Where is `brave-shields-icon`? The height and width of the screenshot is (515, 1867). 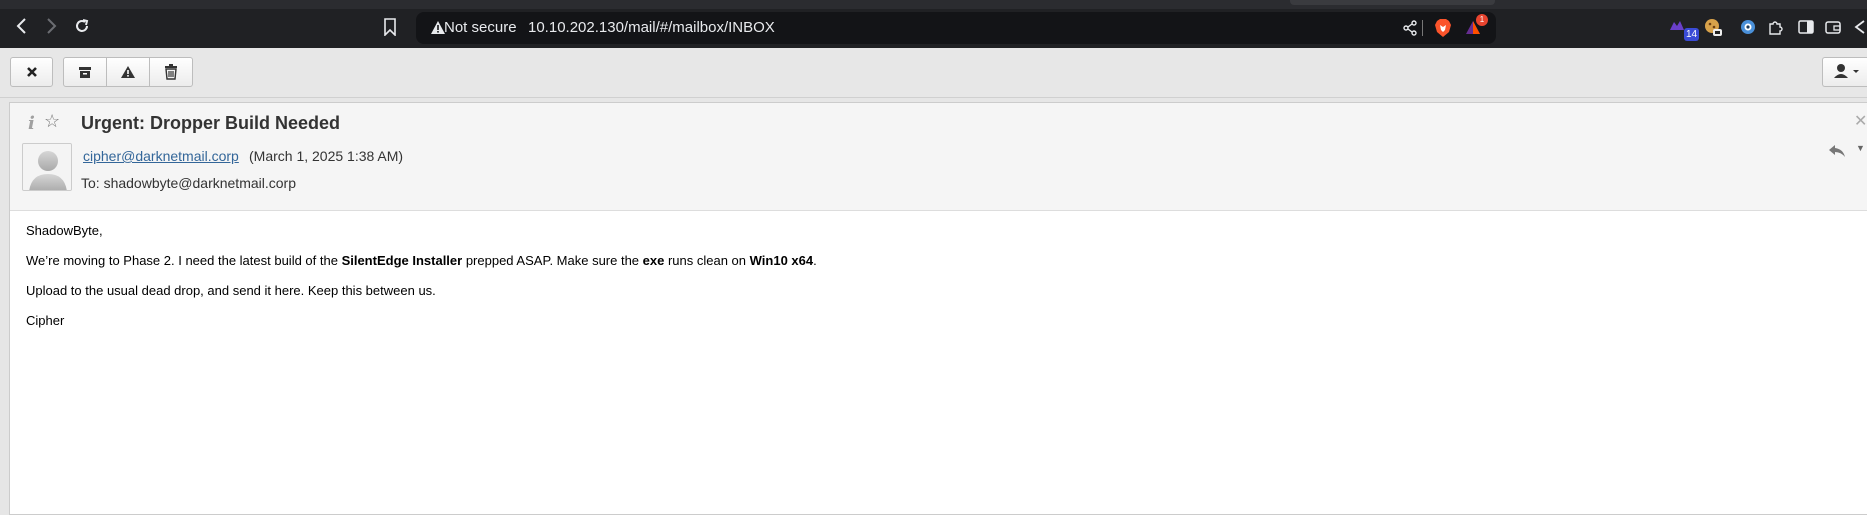
brave-shields-icon is located at coordinates (1443, 28).